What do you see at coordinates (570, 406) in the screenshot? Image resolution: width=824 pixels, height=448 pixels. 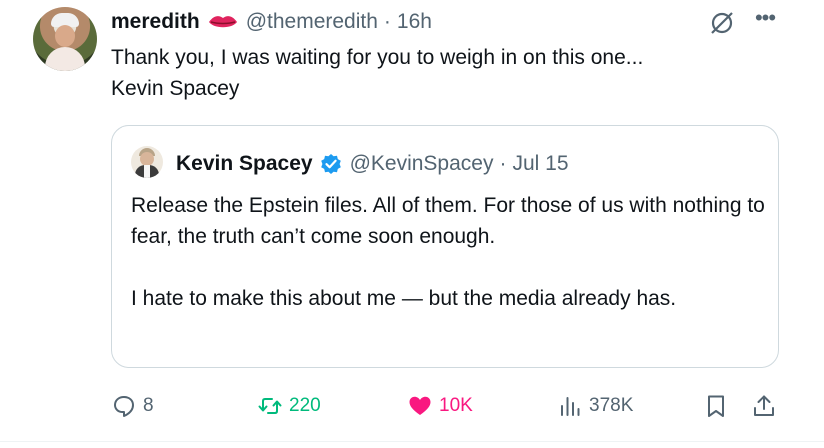 I see `views-icon` at bounding box center [570, 406].